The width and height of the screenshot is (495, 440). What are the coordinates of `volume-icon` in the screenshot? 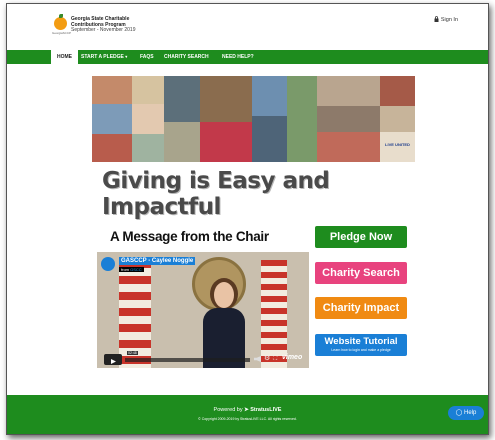 It's located at (257, 359).